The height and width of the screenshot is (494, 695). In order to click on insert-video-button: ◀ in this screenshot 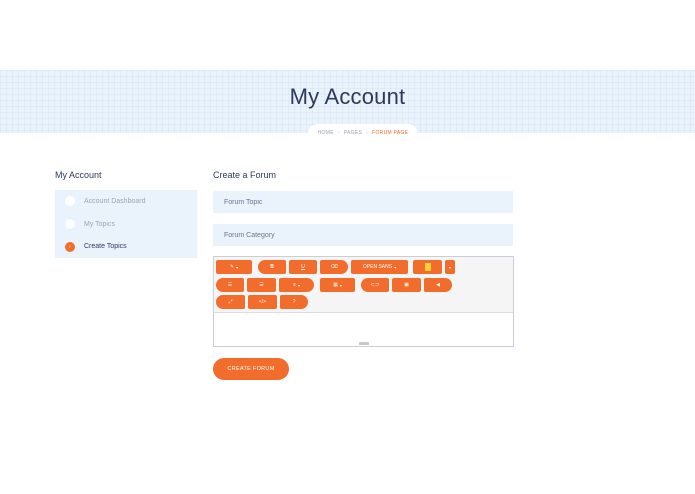, I will do `click(438, 285)`.